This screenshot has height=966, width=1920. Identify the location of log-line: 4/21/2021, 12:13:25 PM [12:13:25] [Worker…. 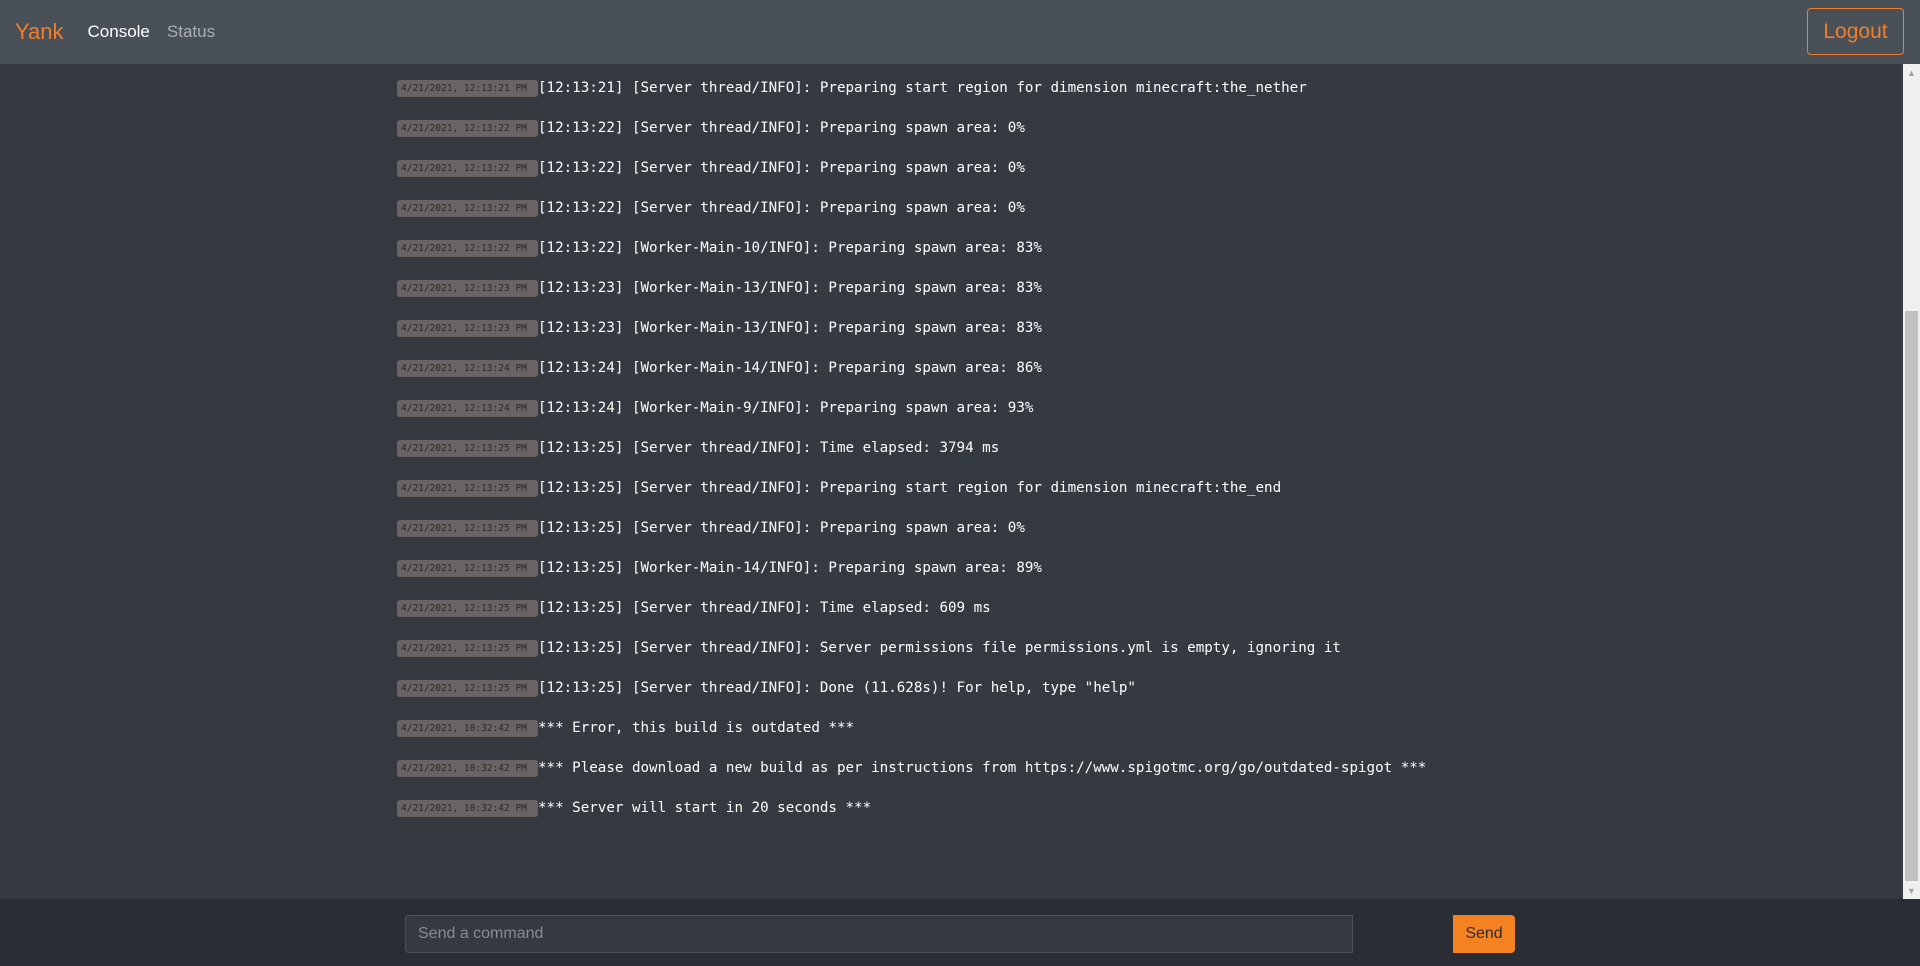
(911, 578).